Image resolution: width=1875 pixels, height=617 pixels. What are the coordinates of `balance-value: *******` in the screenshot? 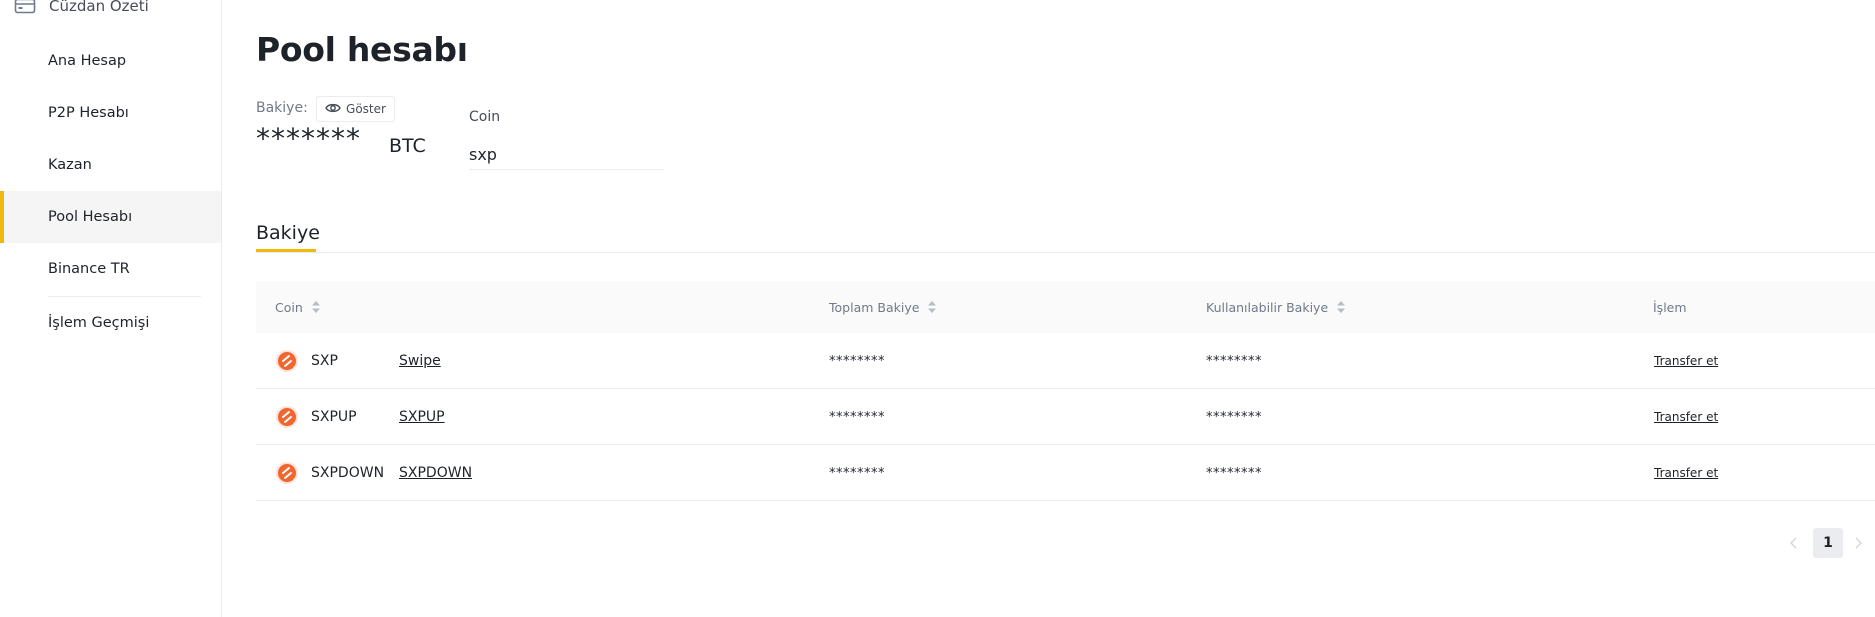 It's located at (308, 138).